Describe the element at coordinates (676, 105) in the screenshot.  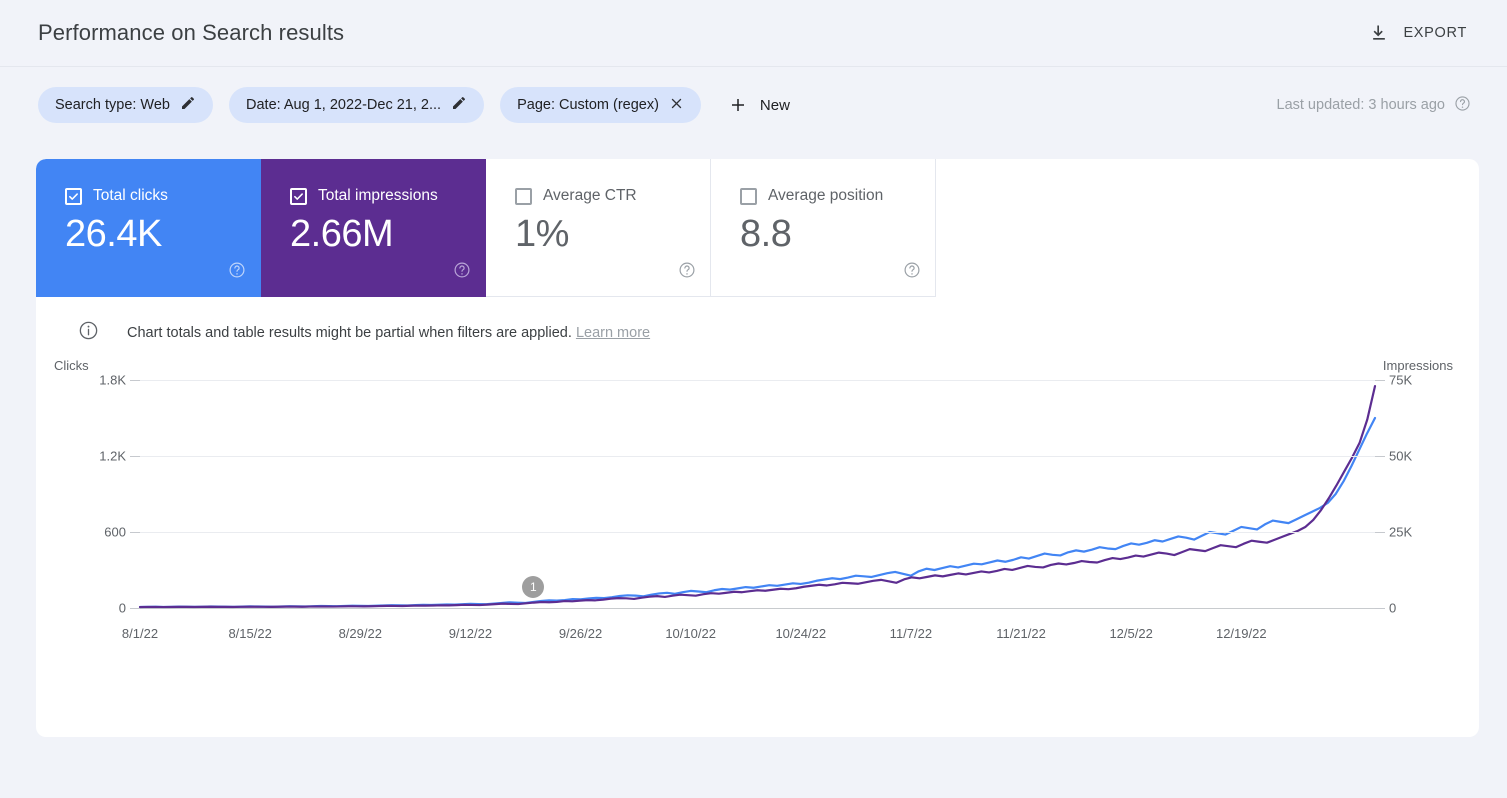
I see `close-icon` at that location.